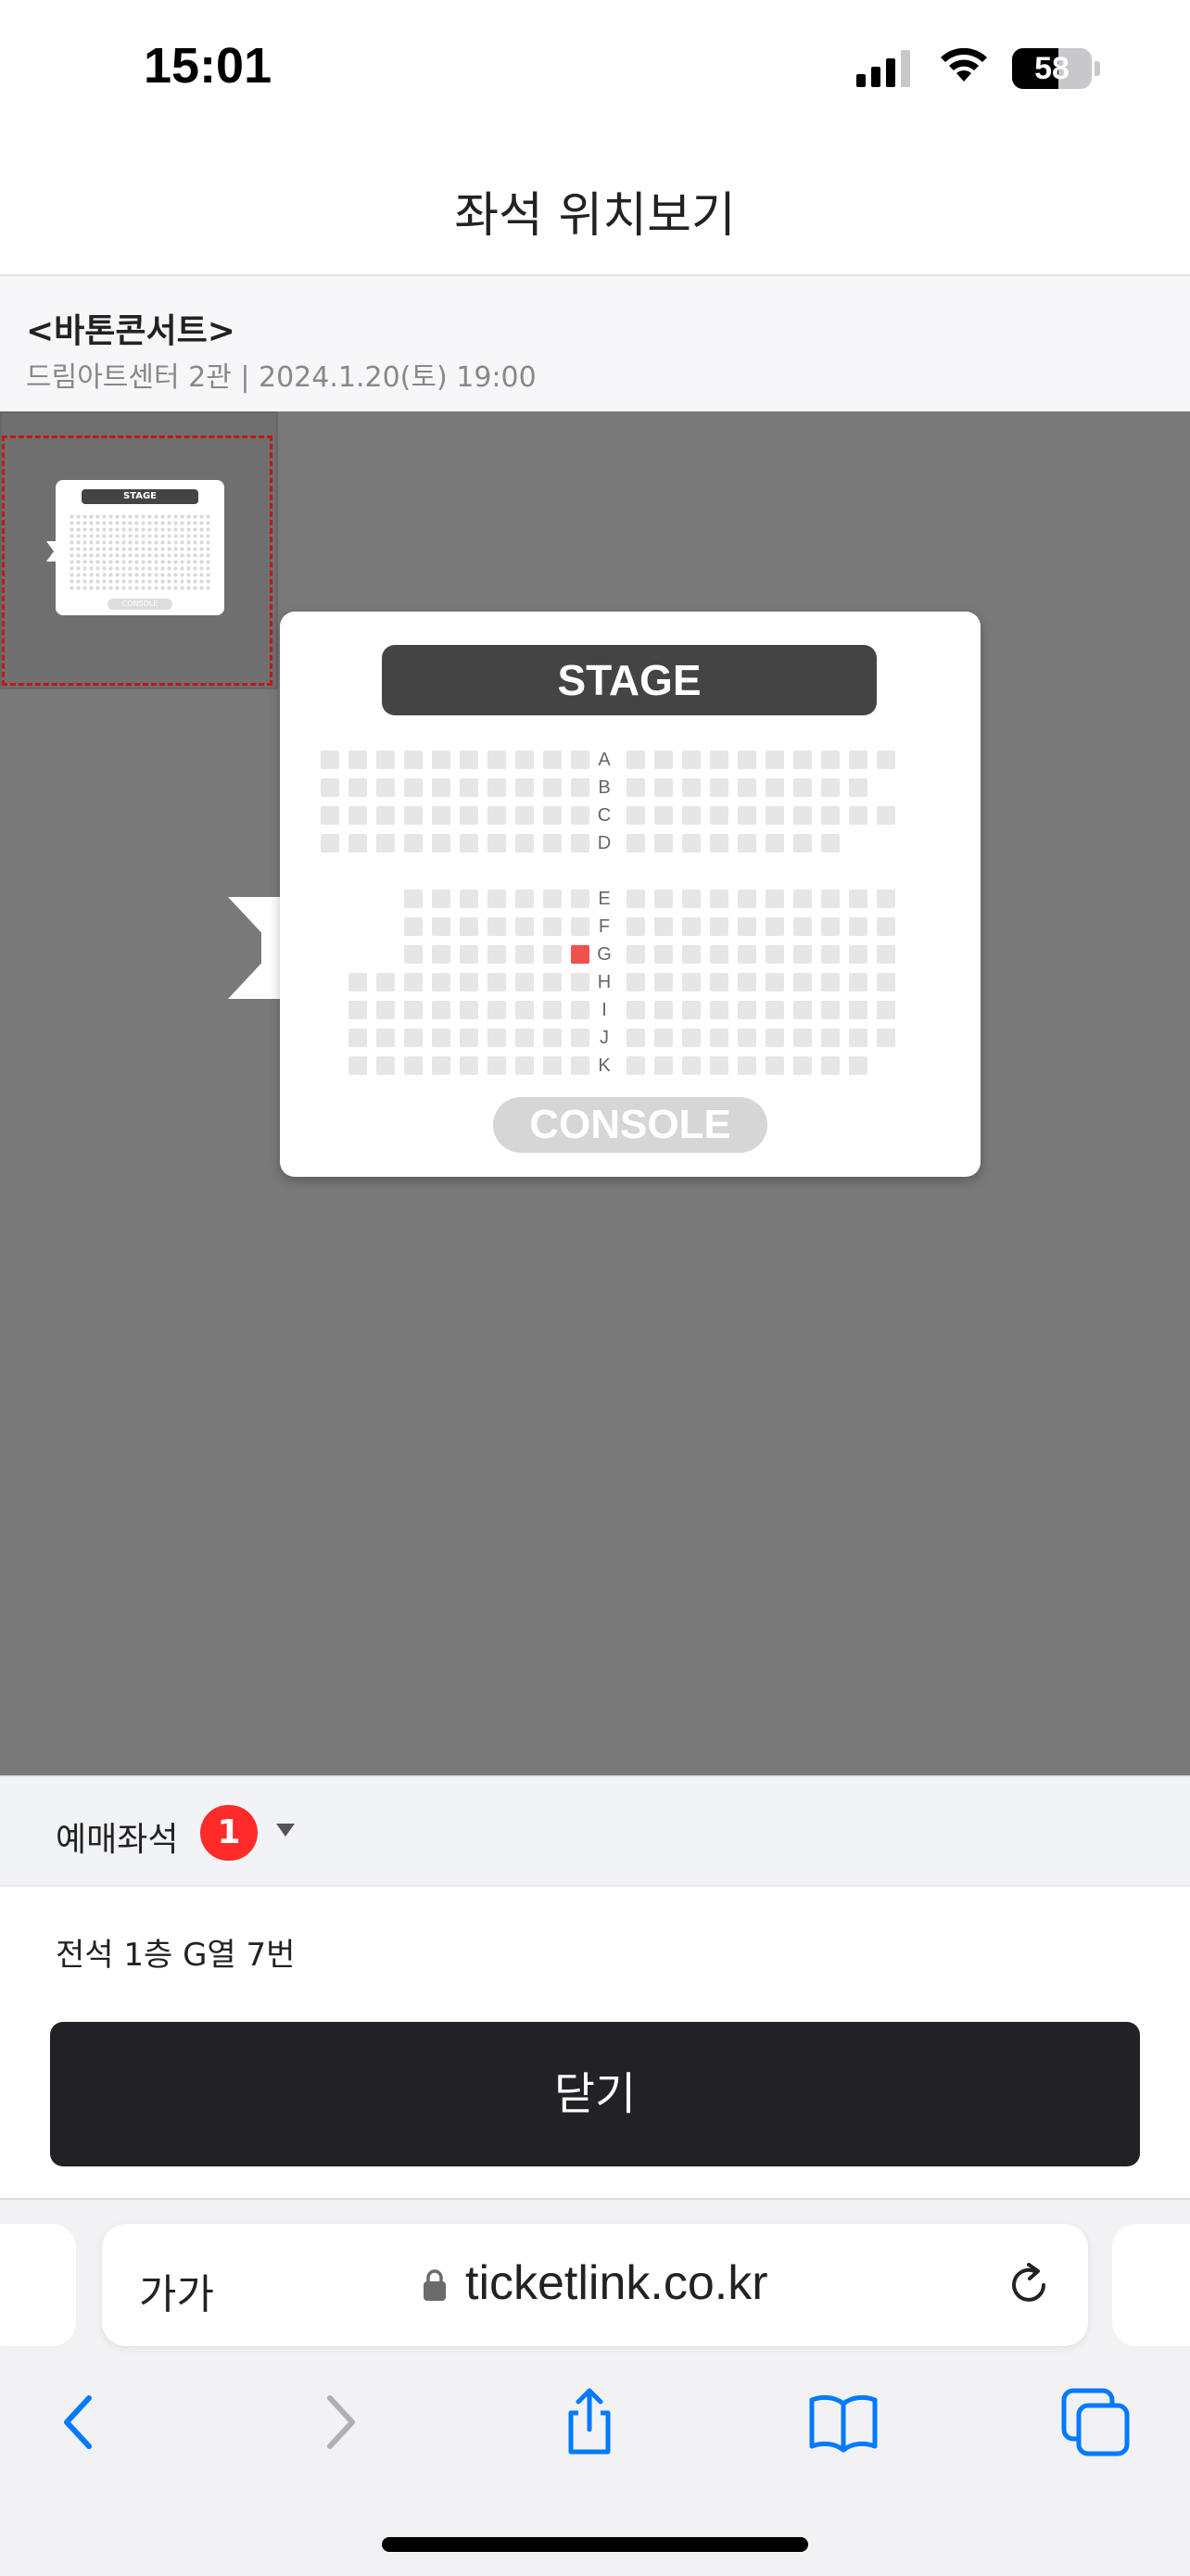 This screenshot has width=1190, height=2576. I want to click on forward-icon, so click(339, 2422).